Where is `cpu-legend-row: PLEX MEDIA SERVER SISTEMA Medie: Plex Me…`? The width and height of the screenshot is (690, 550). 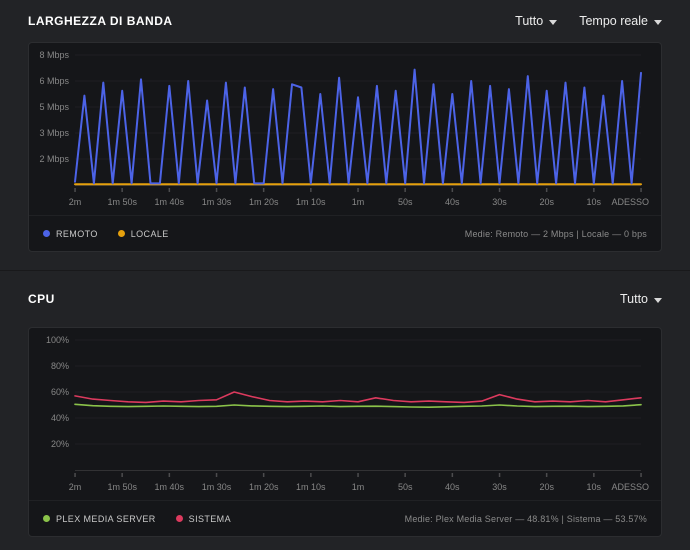
cpu-legend-row: PLEX MEDIA SERVER SISTEMA Medie: Plex Me… is located at coordinates (345, 518).